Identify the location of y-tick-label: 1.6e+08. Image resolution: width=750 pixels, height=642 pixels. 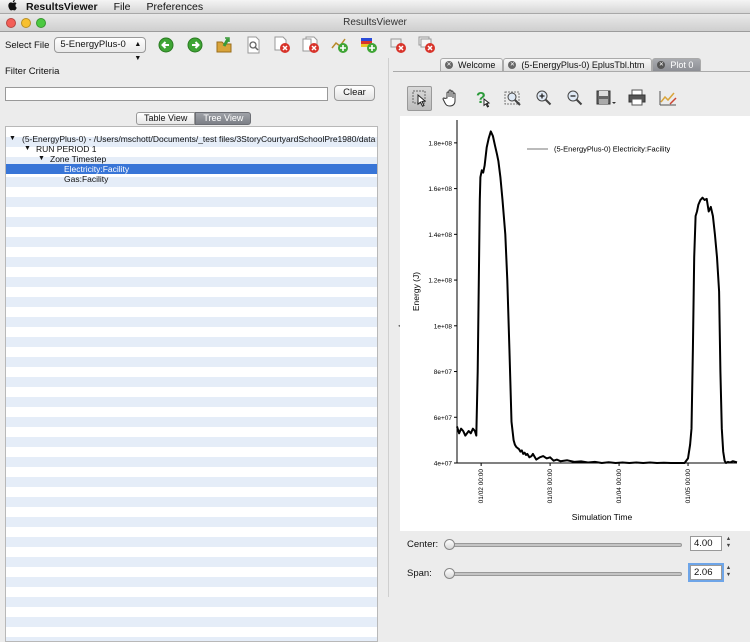
(440, 189).